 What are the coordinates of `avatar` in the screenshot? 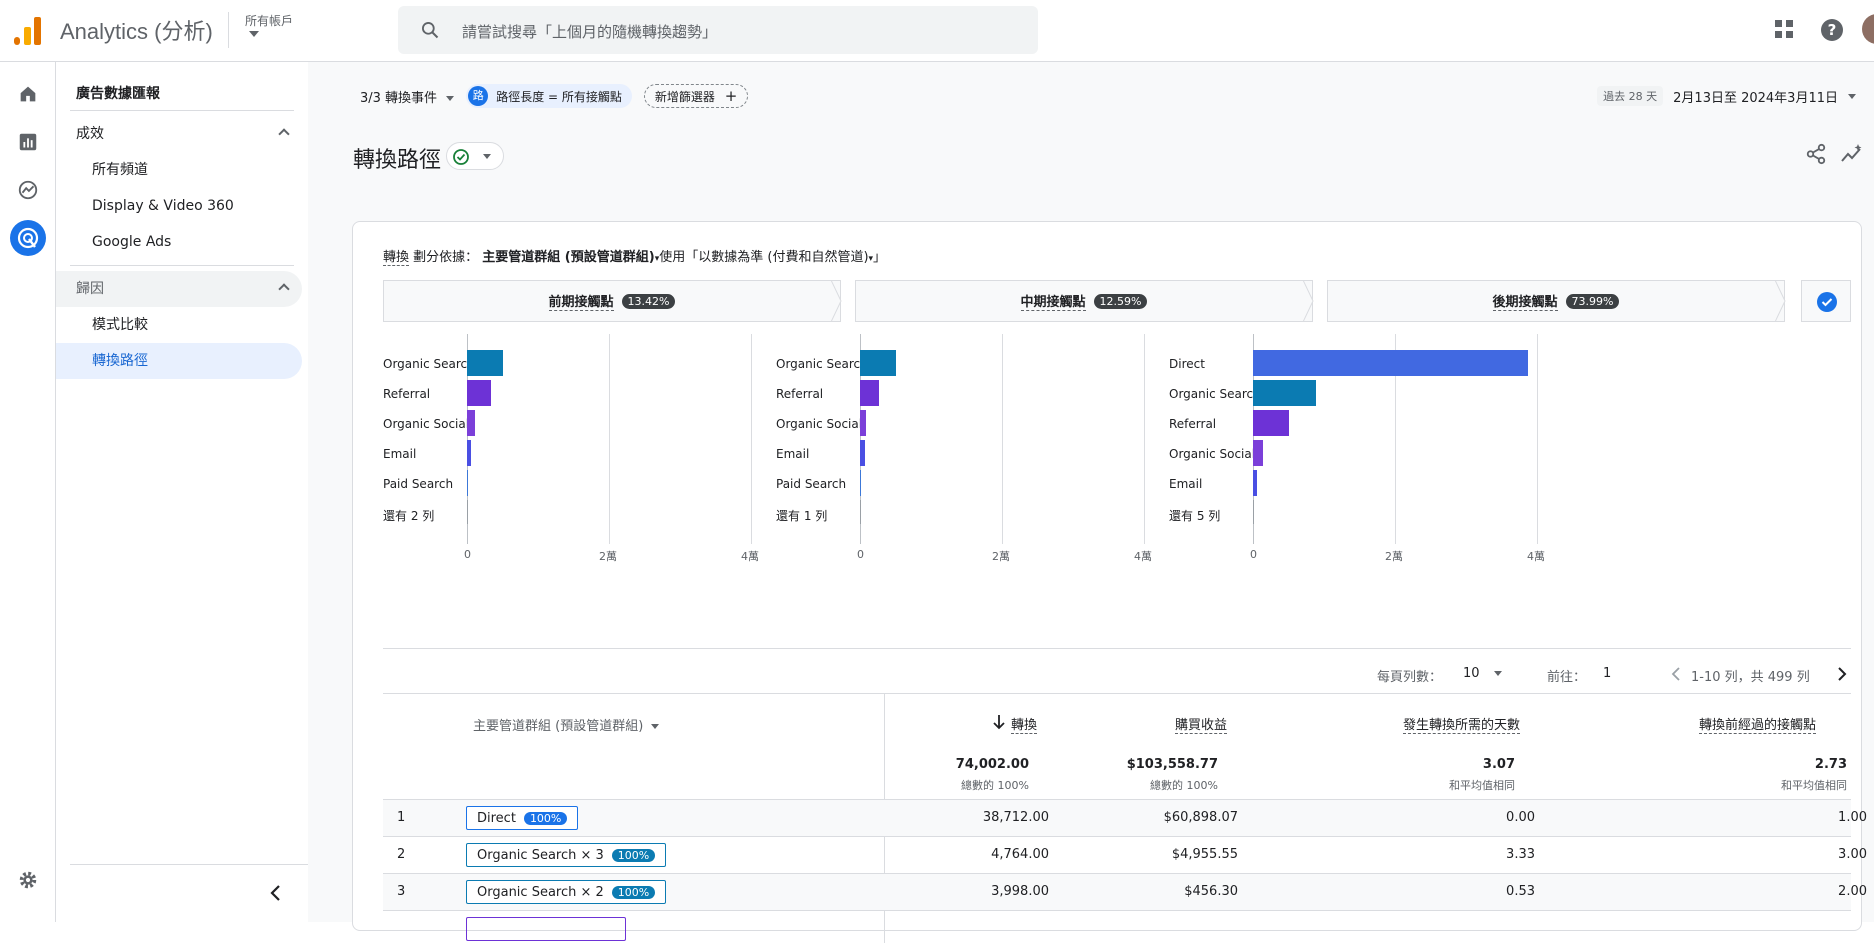 It's located at (1868, 29).